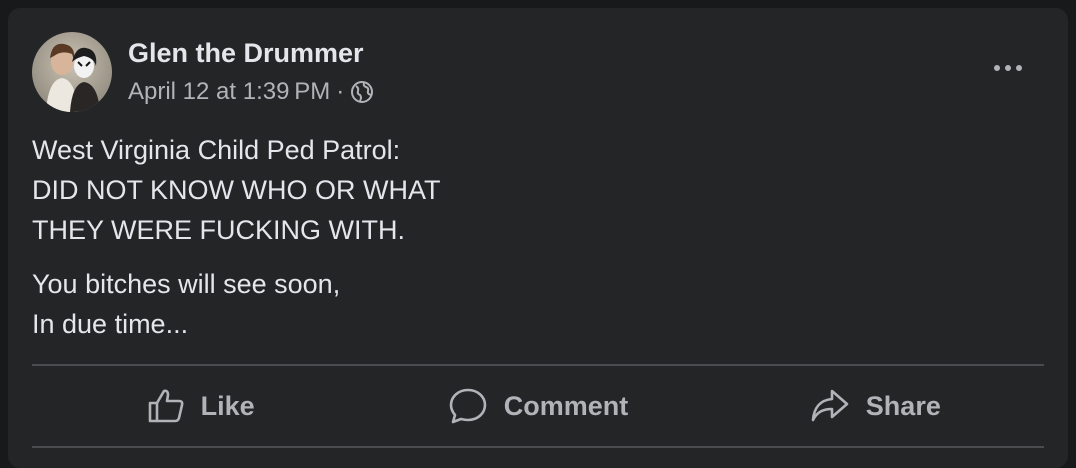 The height and width of the screenshot is (468, 1076). What do you see at coordinates (236, 190) in the screenshot?
I see `post-line: DID NOT KNOW WHO OR WHAT` at bounding box center [236, 190].